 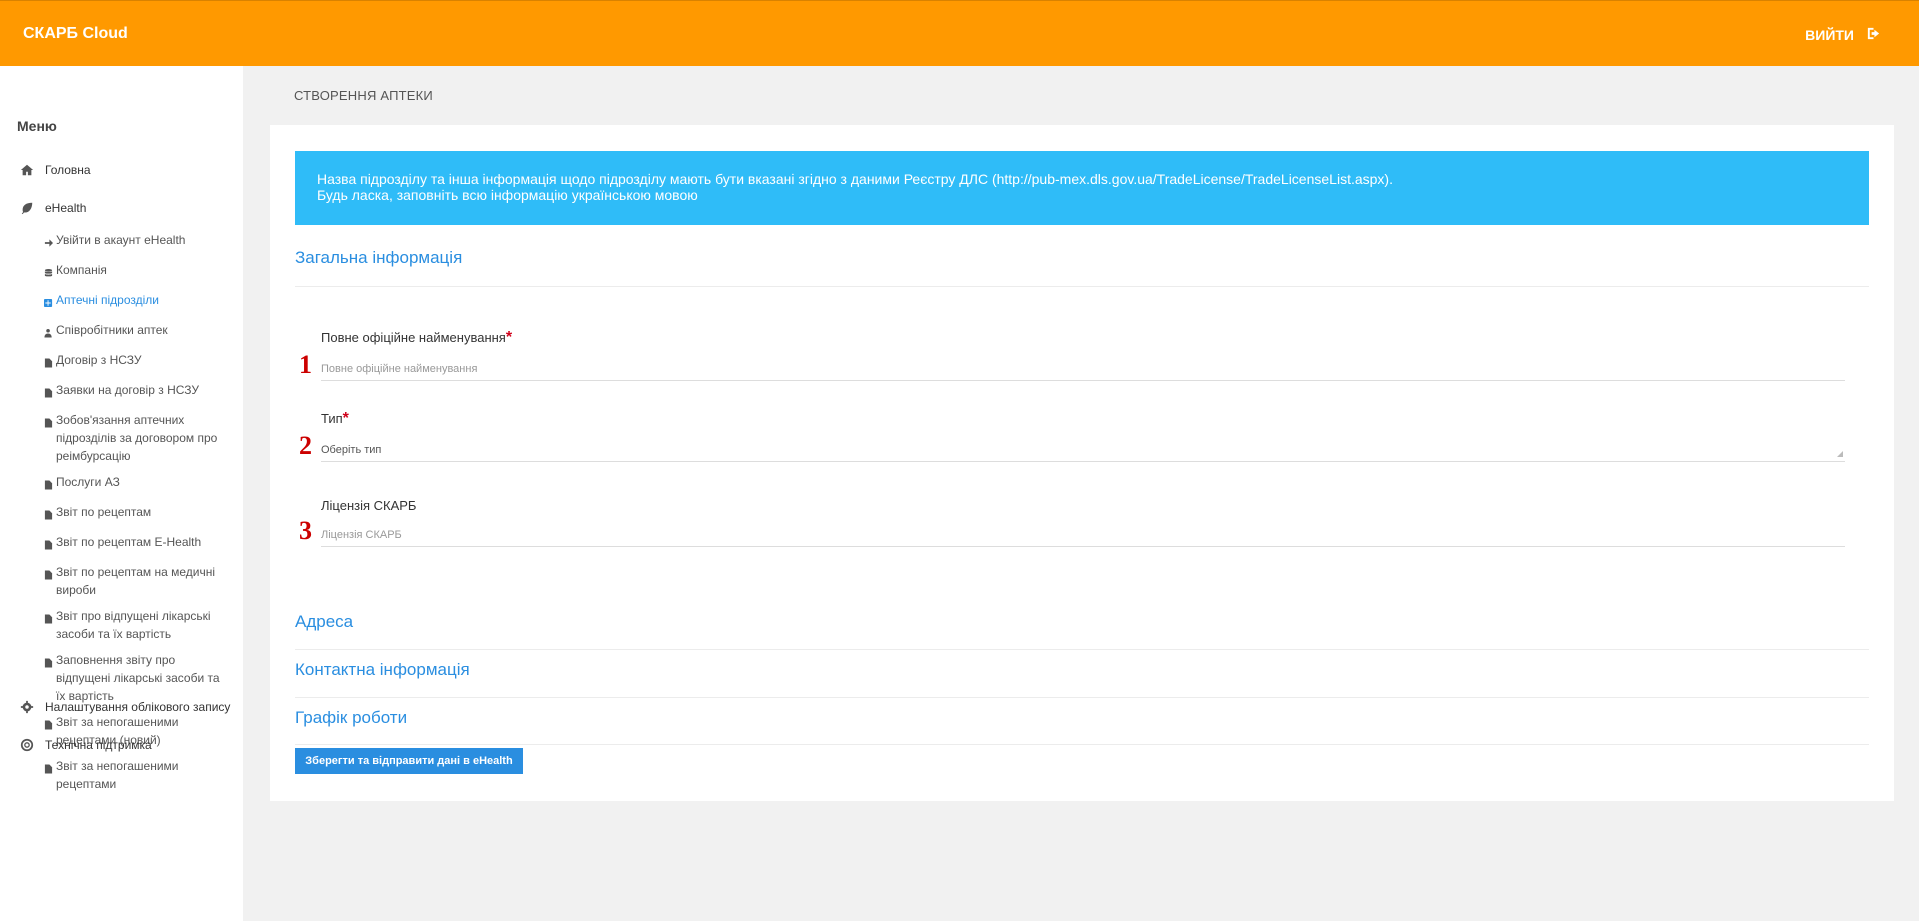 I want to click on save-send-button: Зберегти та відправити дані в eHealth, so click(x=409, y=761).